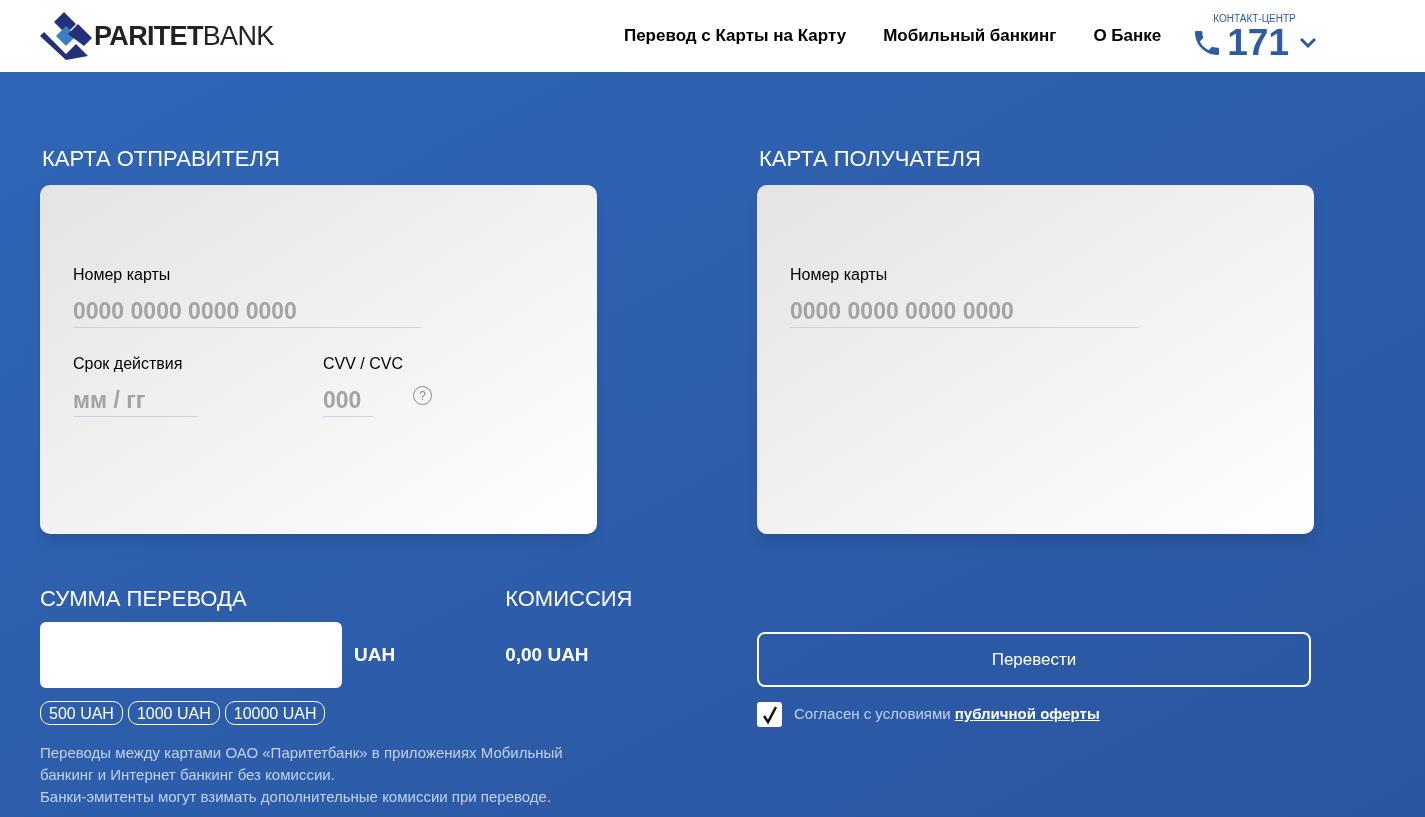  What do you see at coordinates (81, 713) in the screenshot?
I see `amount-preset-button: 500 UAH` at bounding box center [81, 713].